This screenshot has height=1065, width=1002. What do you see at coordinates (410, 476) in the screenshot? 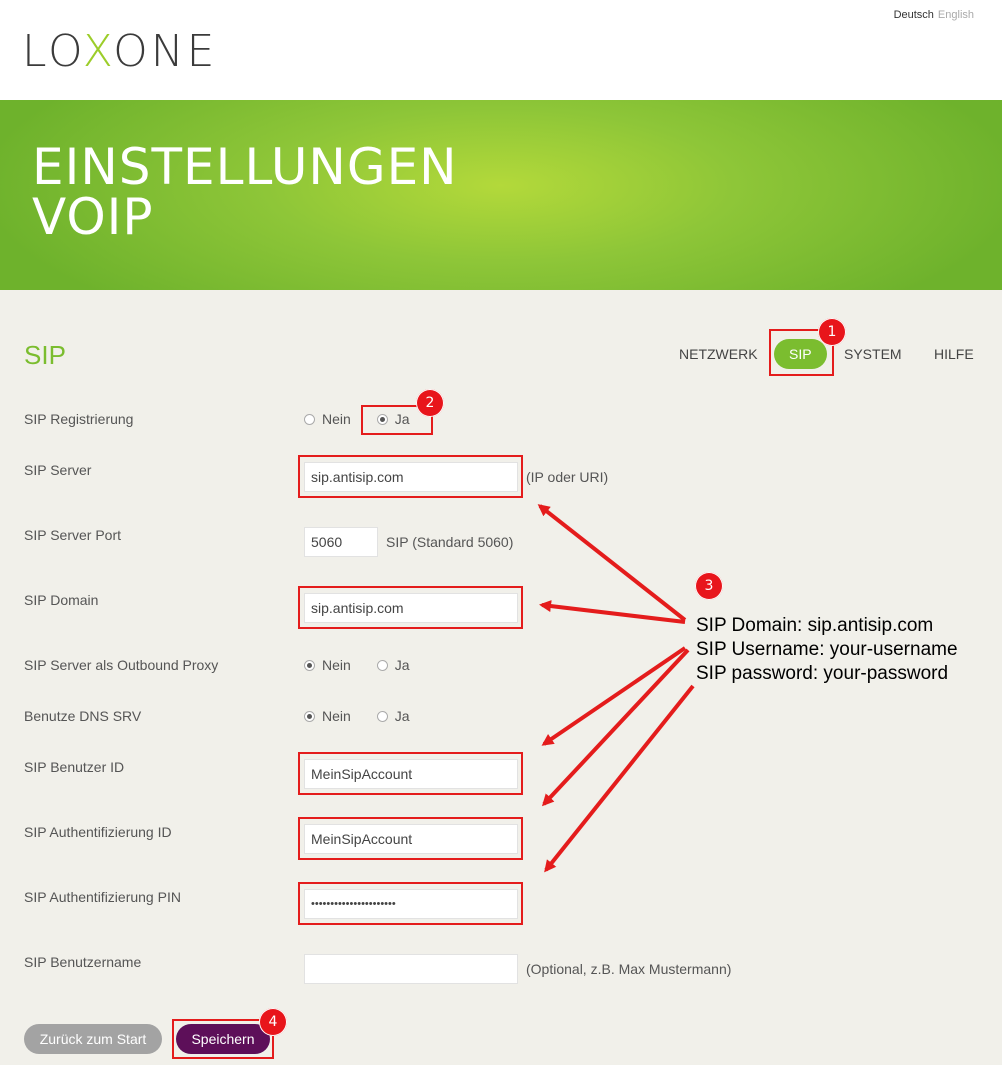
I see `annotation-box-sip-server` at bounding box center [410, 476].